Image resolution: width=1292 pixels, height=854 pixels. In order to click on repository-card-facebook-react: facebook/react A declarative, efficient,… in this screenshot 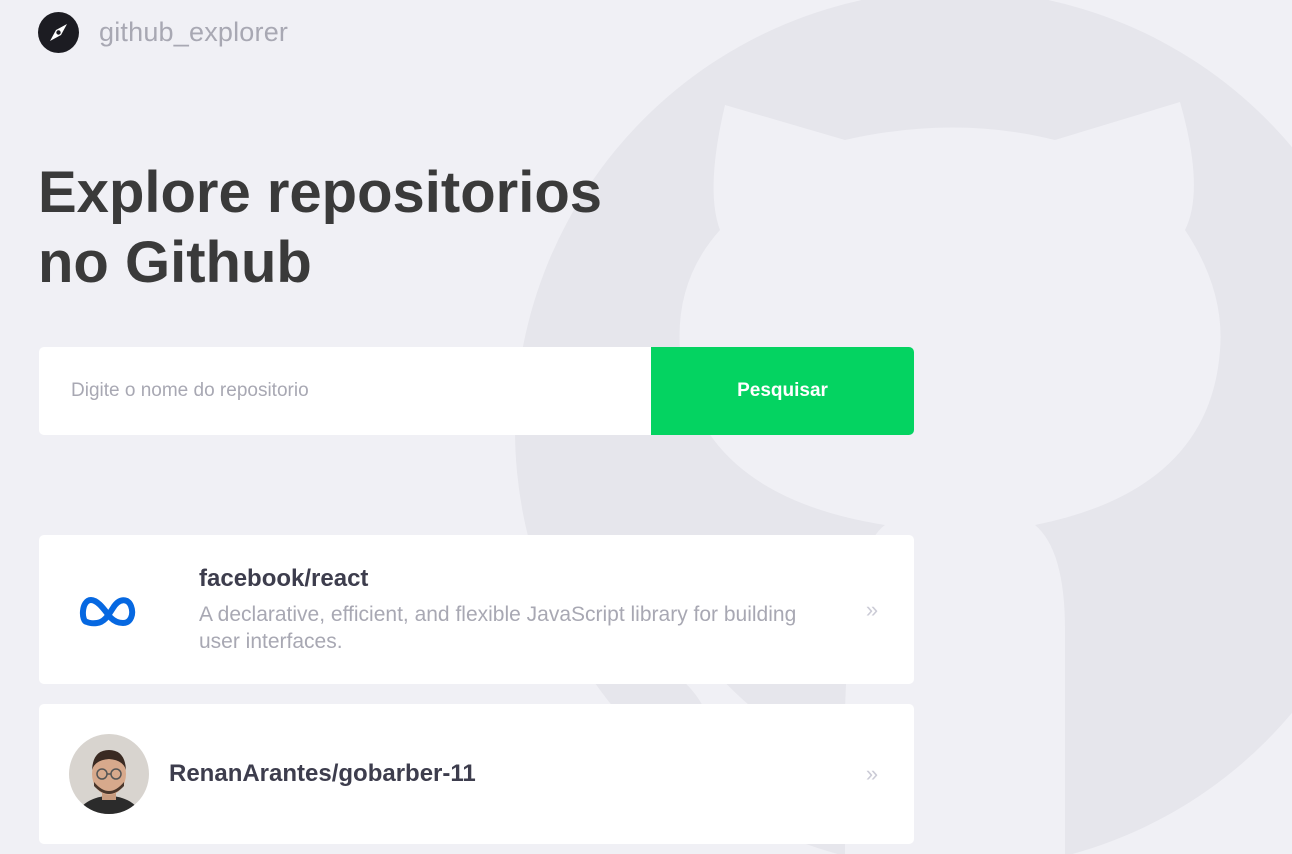, I will do `click(476, 609)`.